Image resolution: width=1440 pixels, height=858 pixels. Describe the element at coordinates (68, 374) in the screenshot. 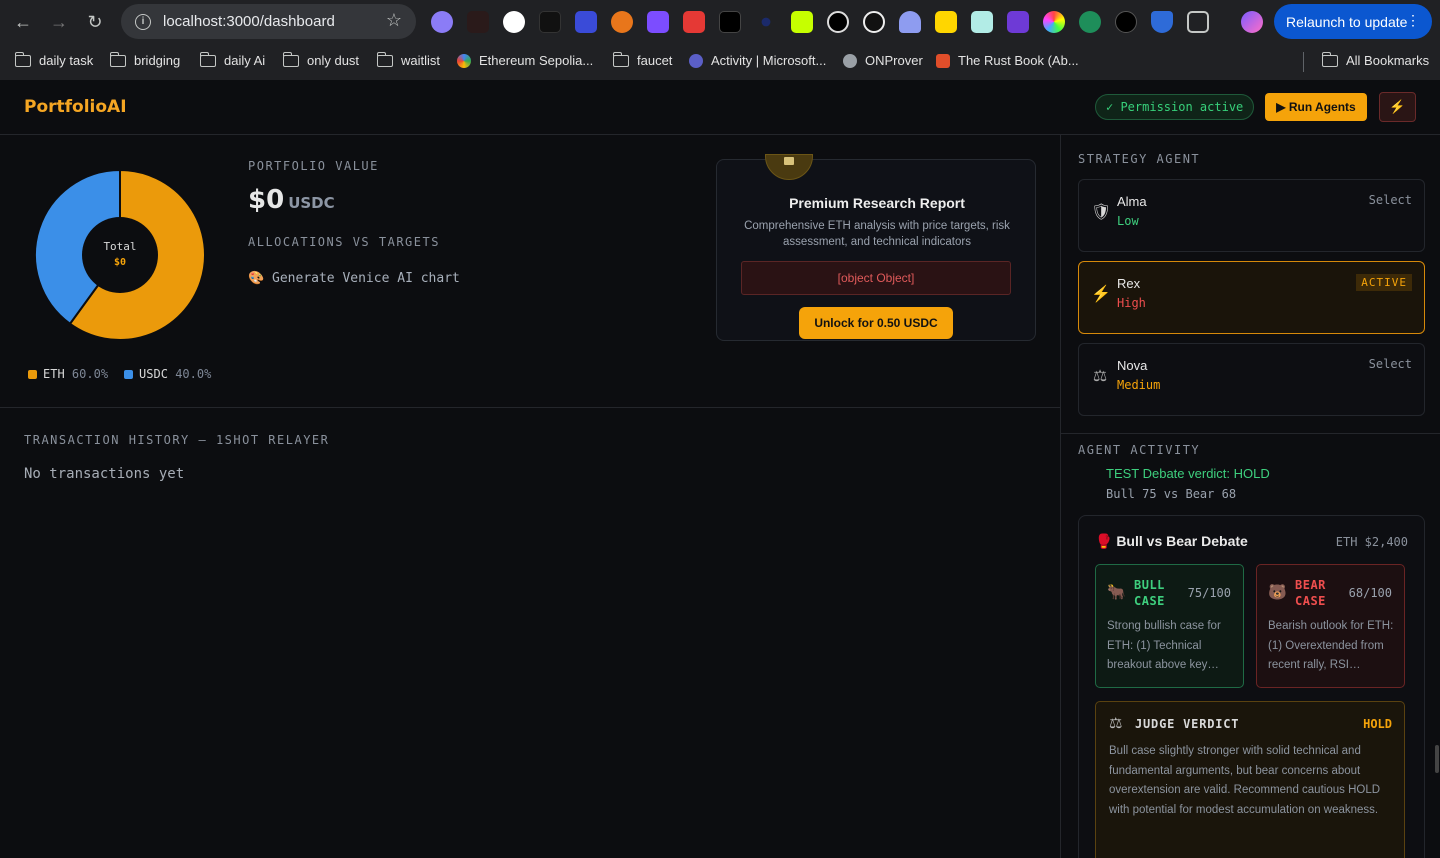

I see `legend-item-eth: ETH 60.0%` at that location.